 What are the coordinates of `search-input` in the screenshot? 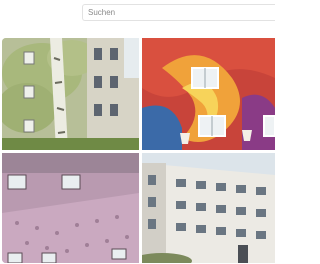 It's located at (179, 12).